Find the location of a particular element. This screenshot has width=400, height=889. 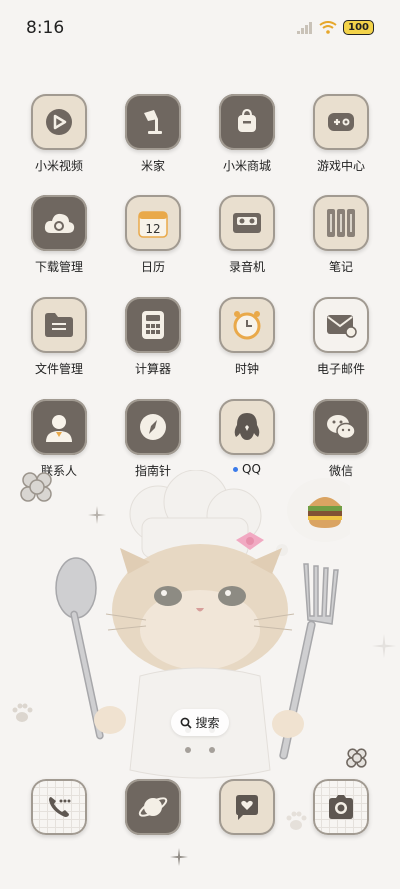

status-bar: 8:16 100 is located at coordinates (200, 28).